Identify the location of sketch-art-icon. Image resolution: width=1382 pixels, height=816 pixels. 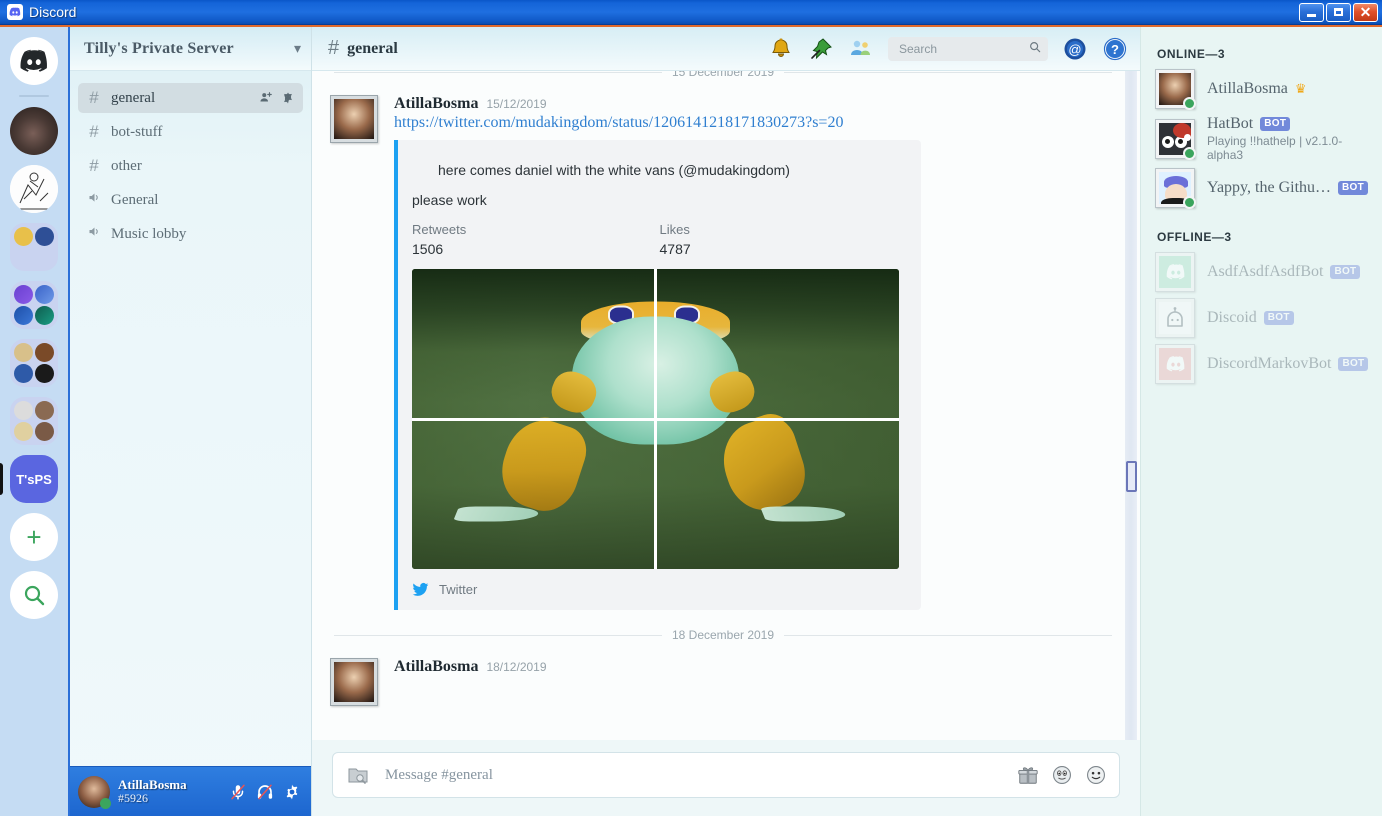
(34, 189).